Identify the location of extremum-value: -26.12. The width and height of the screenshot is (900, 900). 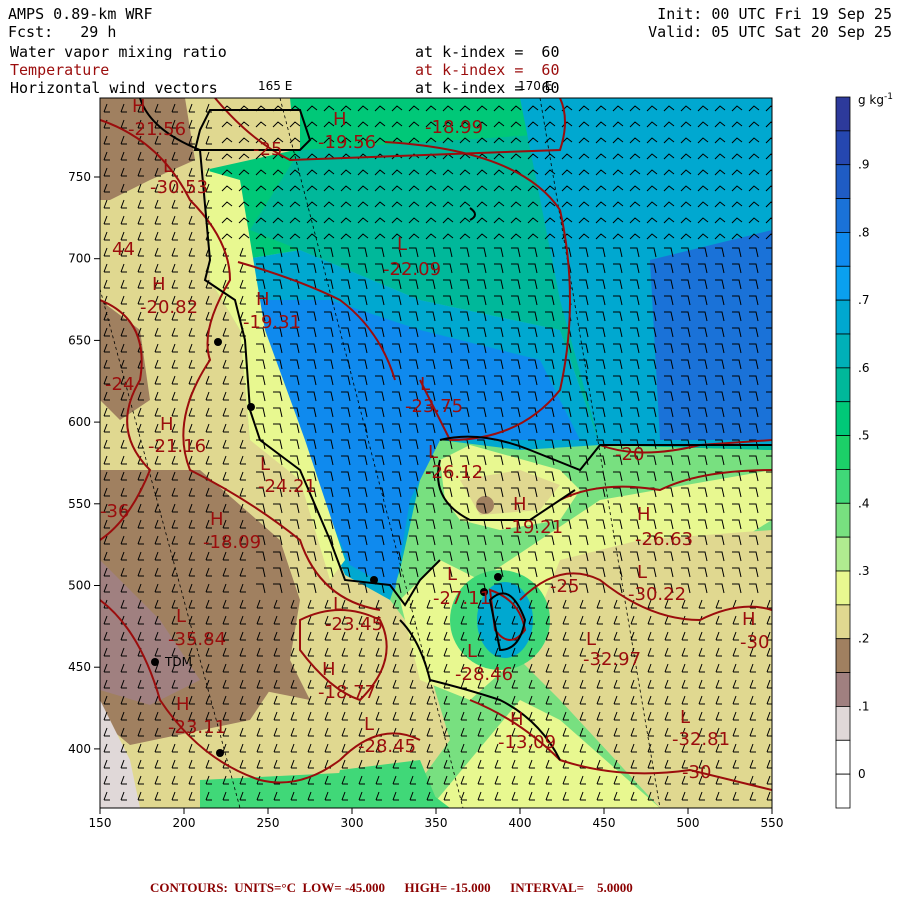
(454, 472).